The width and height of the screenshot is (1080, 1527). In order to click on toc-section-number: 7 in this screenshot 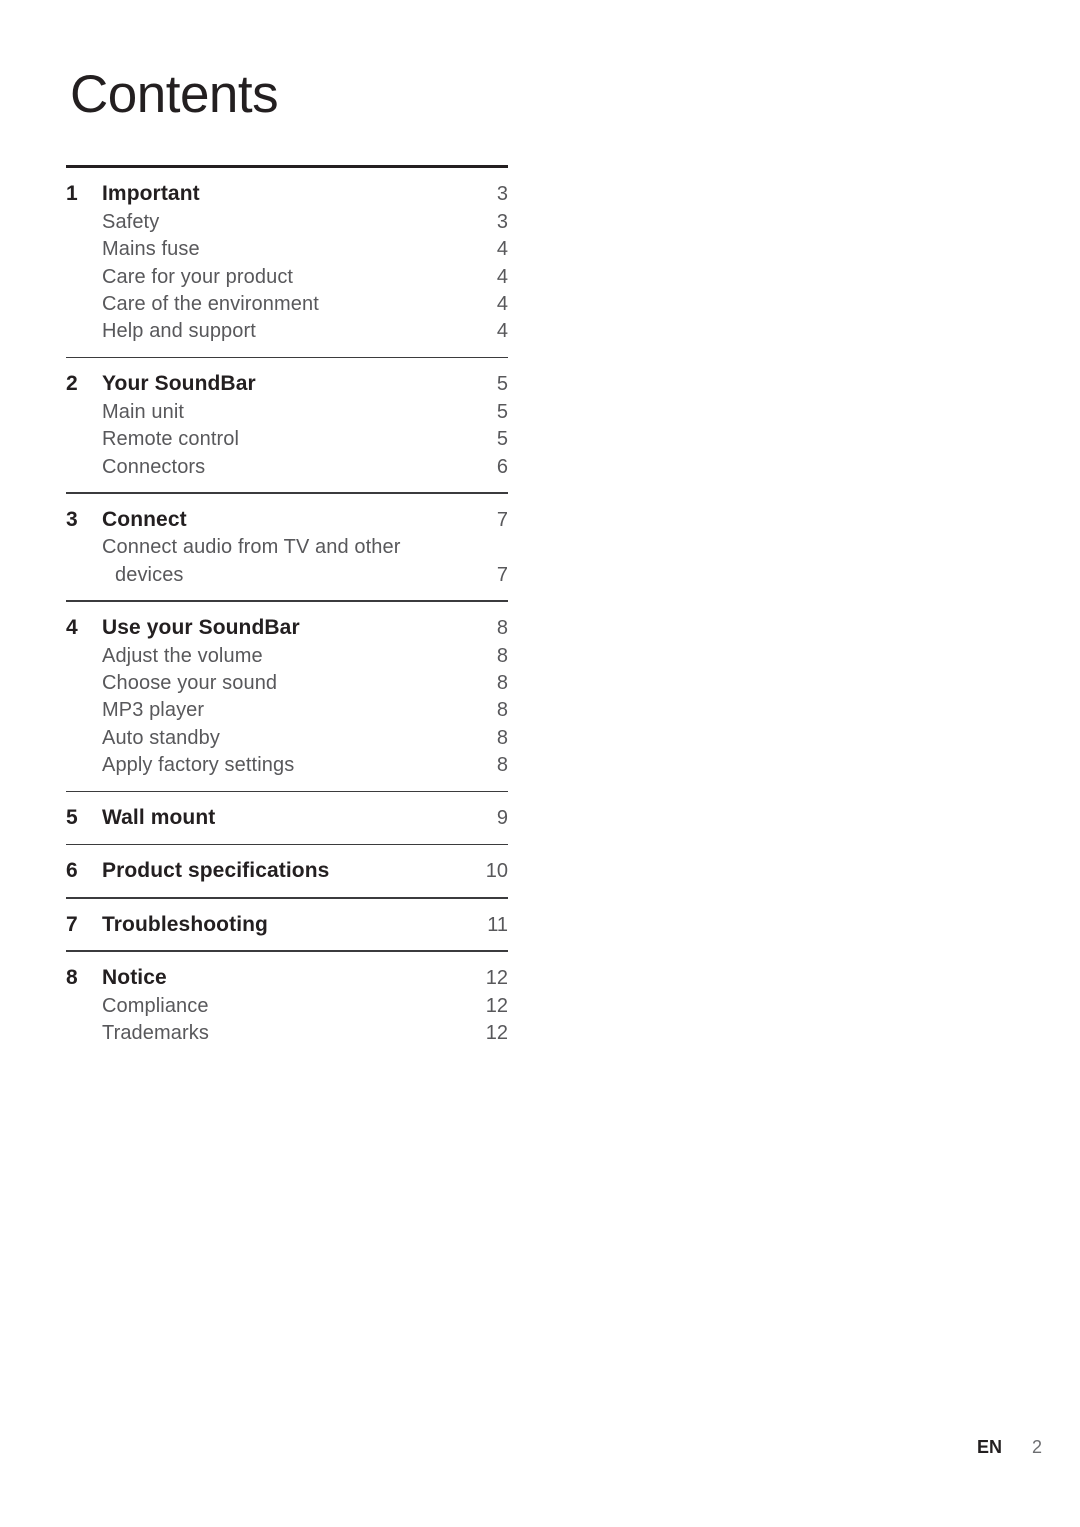, I will do `click(72, 924)`.